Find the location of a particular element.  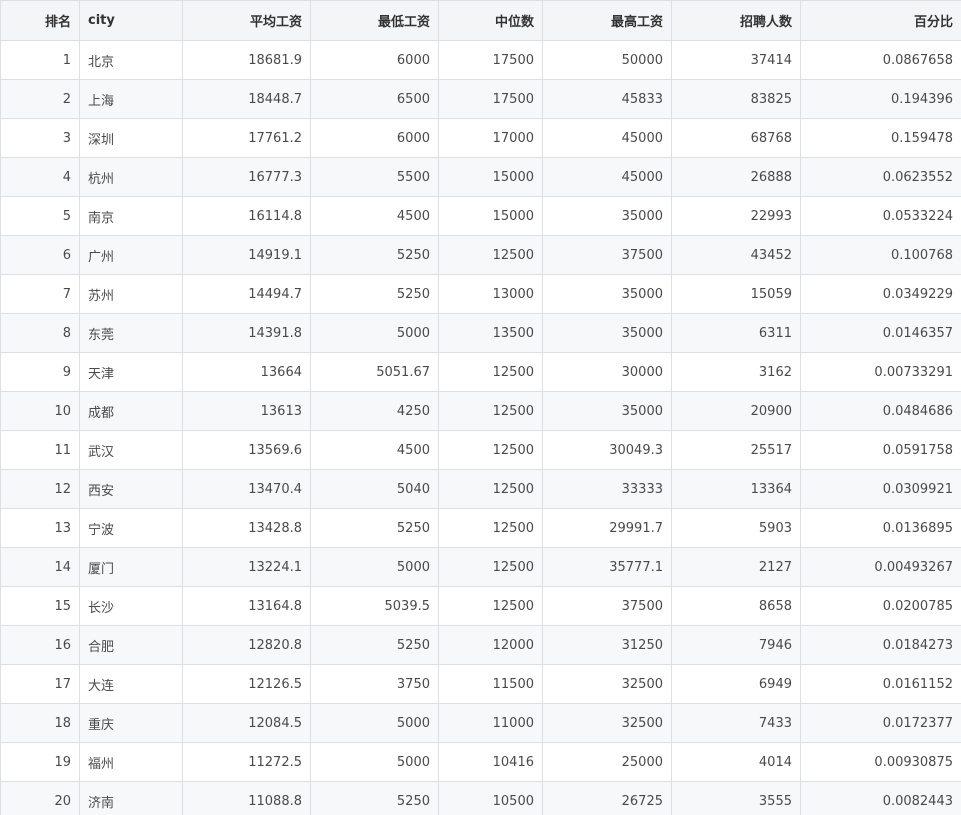

cell-rank: 20 is located at coordinates (40, 798).